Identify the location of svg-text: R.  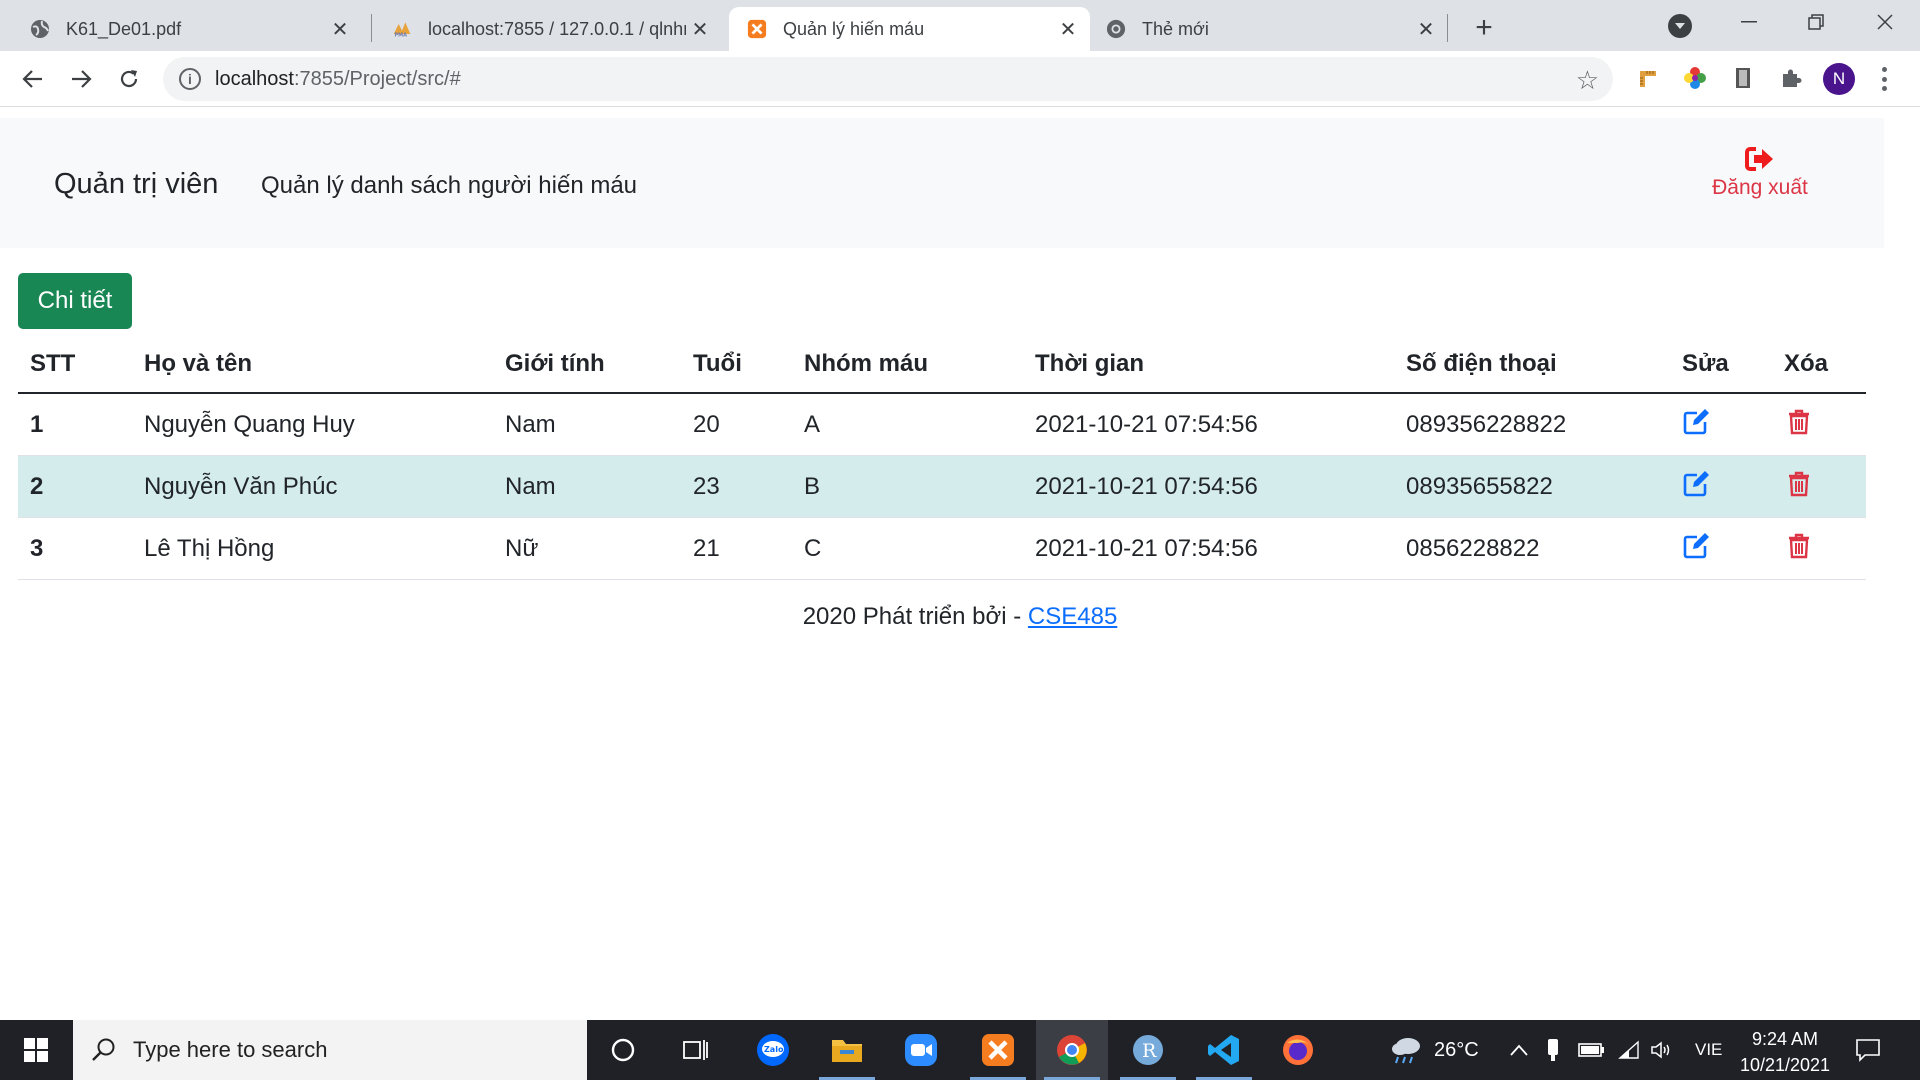
(1149, 1051).